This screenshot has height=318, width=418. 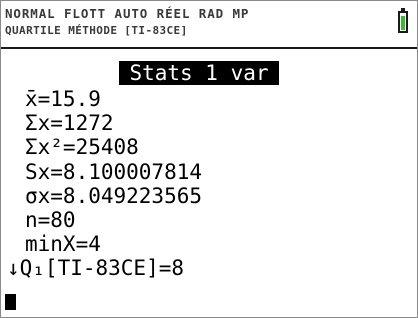 What do you see at coordinates (69, 123) in the screenshot?
I see `result-sum-x: Σx=1272` at bounding box center [69, 123].